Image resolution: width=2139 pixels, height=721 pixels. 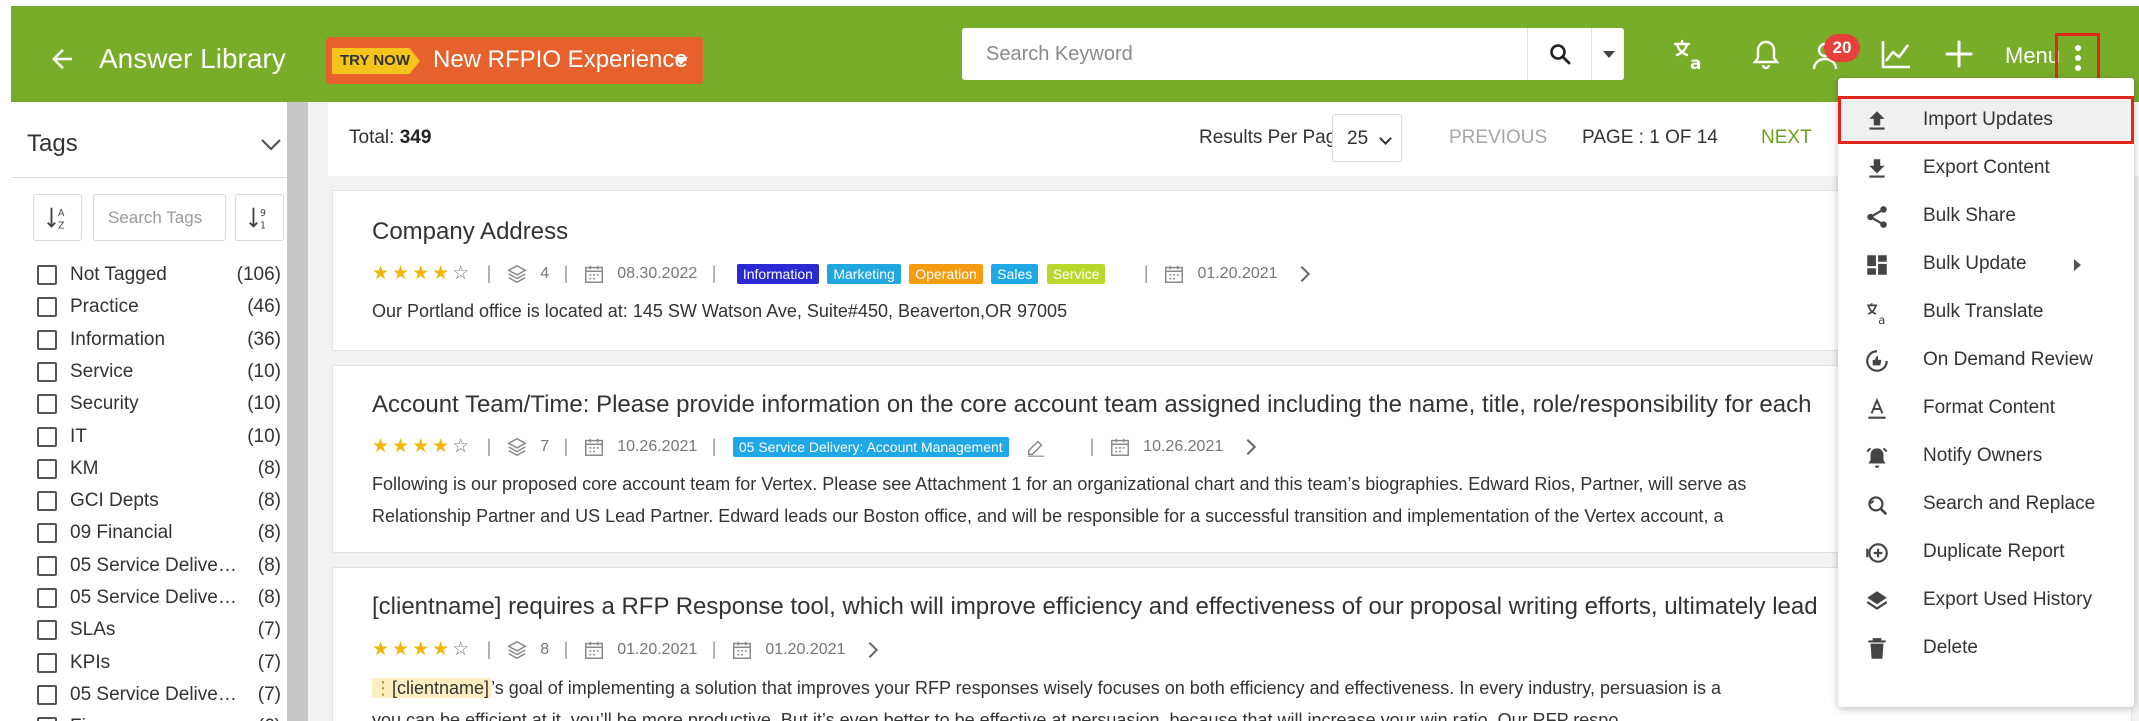 I want to click on tag-filter-item: KPIs (7), so click(x=159, y=663).